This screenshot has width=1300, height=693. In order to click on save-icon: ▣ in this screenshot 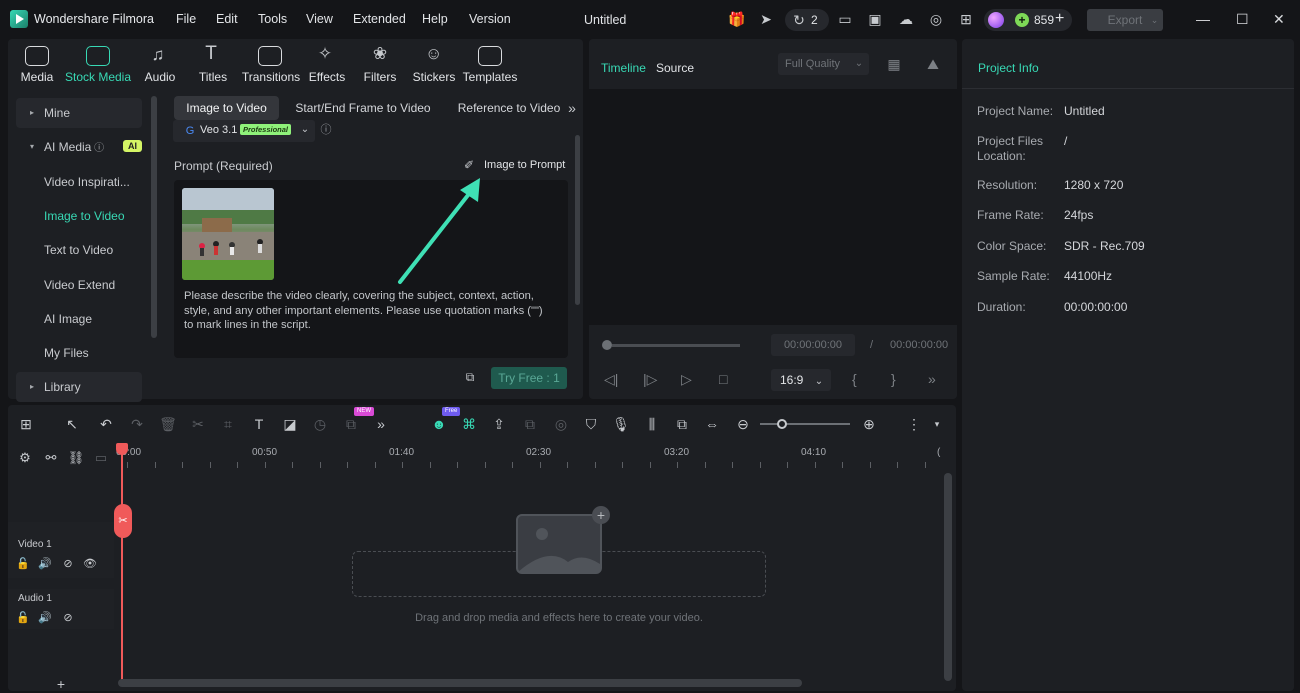, I will do `click(875, 19)`.